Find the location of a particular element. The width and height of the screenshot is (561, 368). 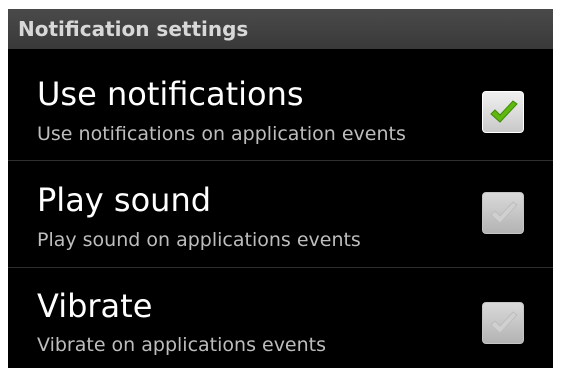

play-sound-checkbox is located at coordinates (503, 213).